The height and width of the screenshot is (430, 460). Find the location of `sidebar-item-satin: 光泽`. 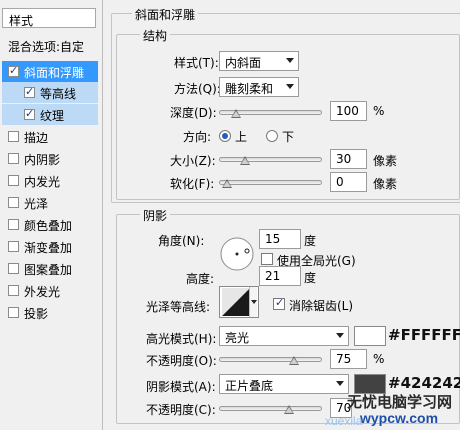

sidebar-item-satin: 光泽 is located at coordinates (50, 202).